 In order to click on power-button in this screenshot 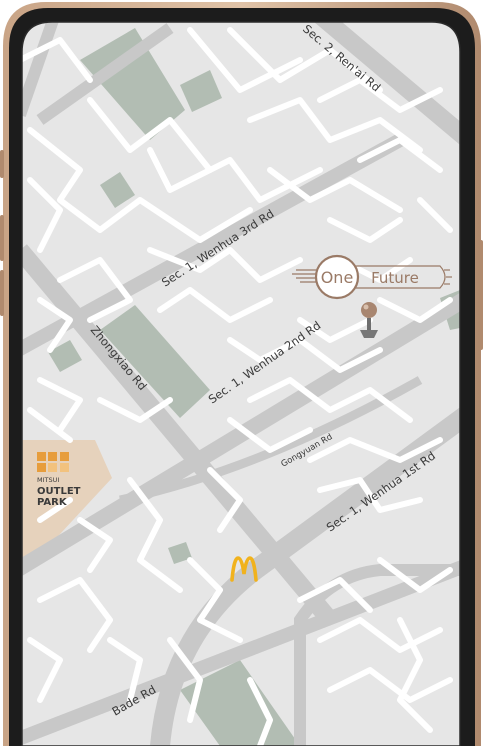, I will do `click(481, 295)`.